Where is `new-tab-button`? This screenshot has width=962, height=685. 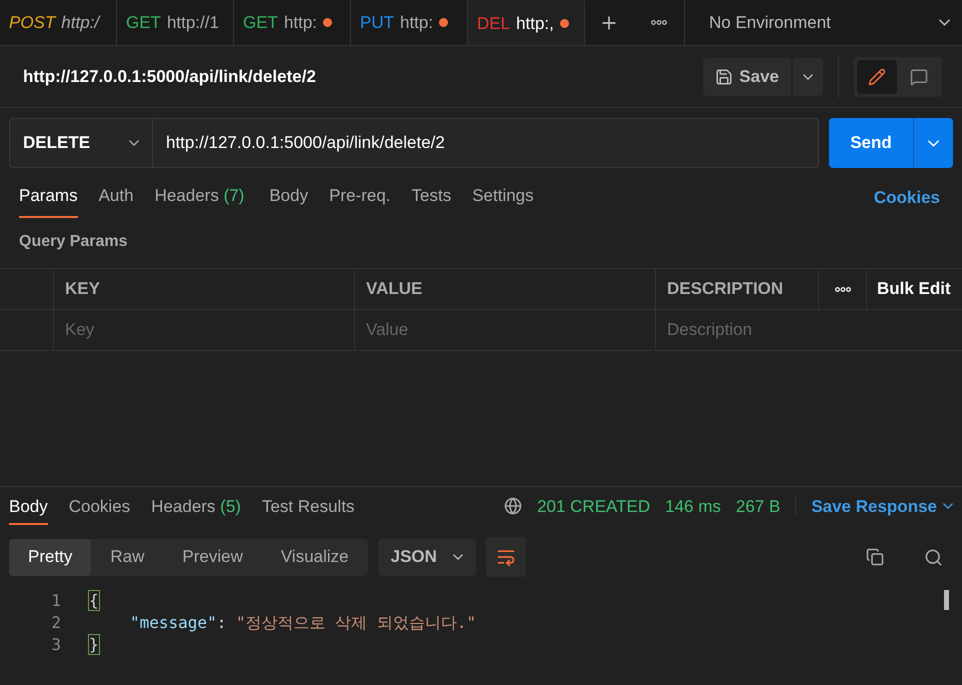 new-tab-button is located at coordinates (609, 22).